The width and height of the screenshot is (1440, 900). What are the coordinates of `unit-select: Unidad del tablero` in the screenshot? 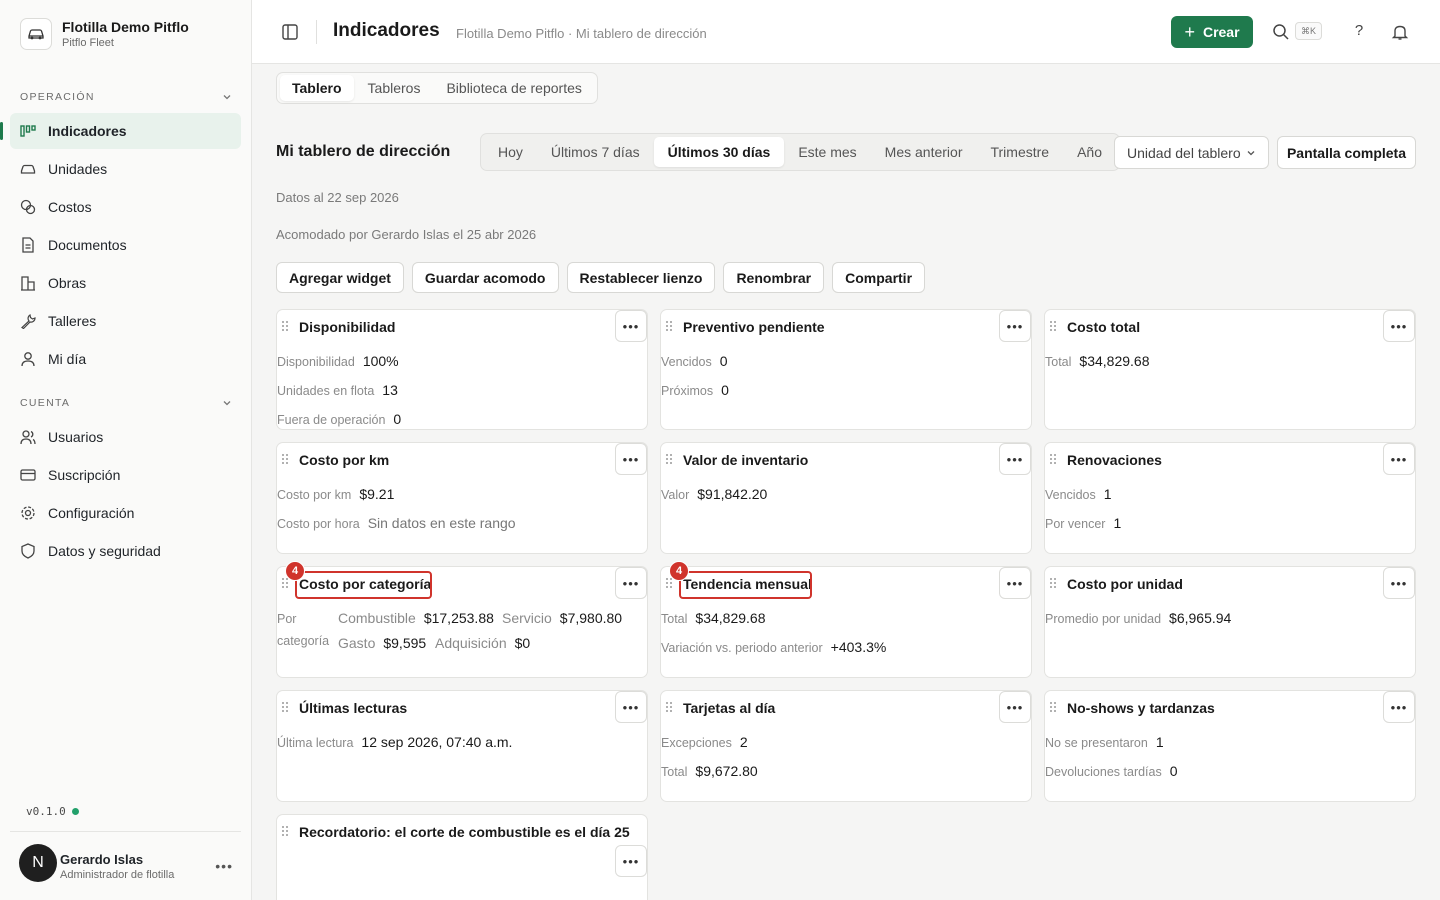 It's located at (1191, 152).